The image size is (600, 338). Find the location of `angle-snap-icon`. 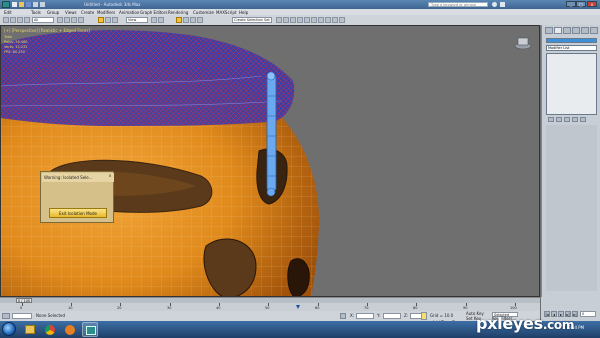

angle-snap-icon is located at coordinates (186, 20).